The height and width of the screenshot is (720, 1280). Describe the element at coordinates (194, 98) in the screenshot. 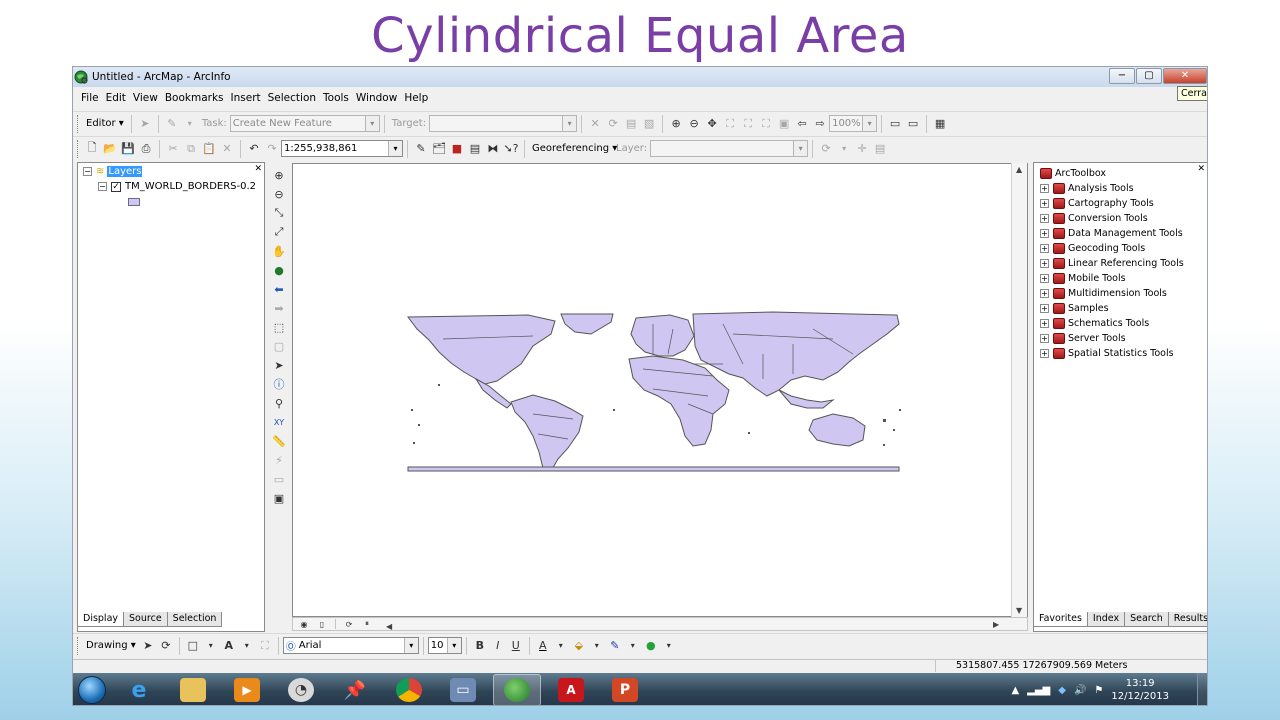

I see `menu-bookmarks: Bookmarks` at that location.